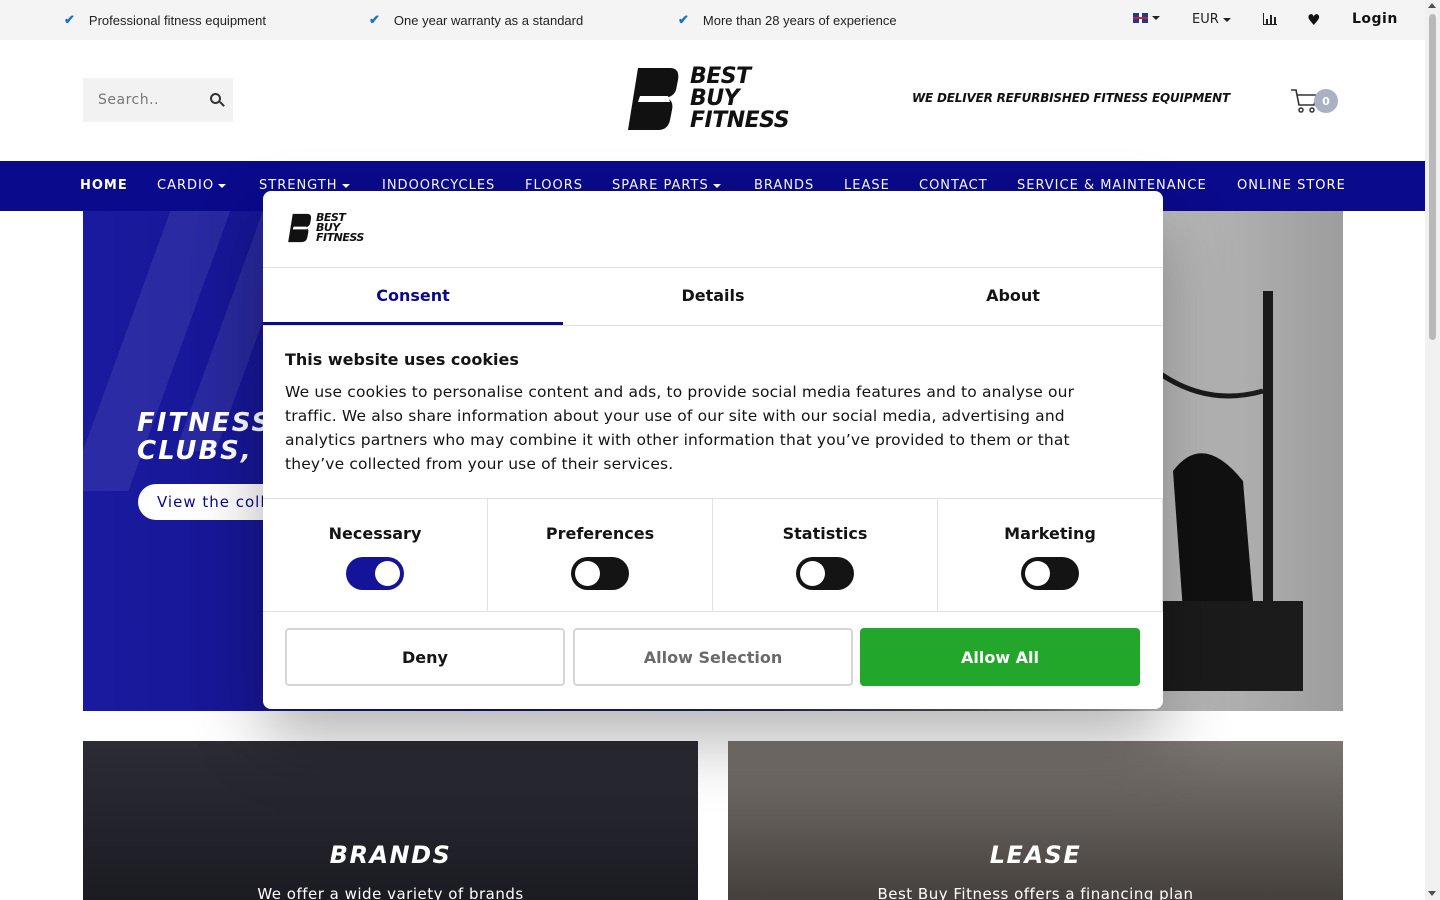  What do you see at coordinates (1326, 101) in the screenshot?
I see `cart-count-badge: 0` at bounding box center [1326, 101].